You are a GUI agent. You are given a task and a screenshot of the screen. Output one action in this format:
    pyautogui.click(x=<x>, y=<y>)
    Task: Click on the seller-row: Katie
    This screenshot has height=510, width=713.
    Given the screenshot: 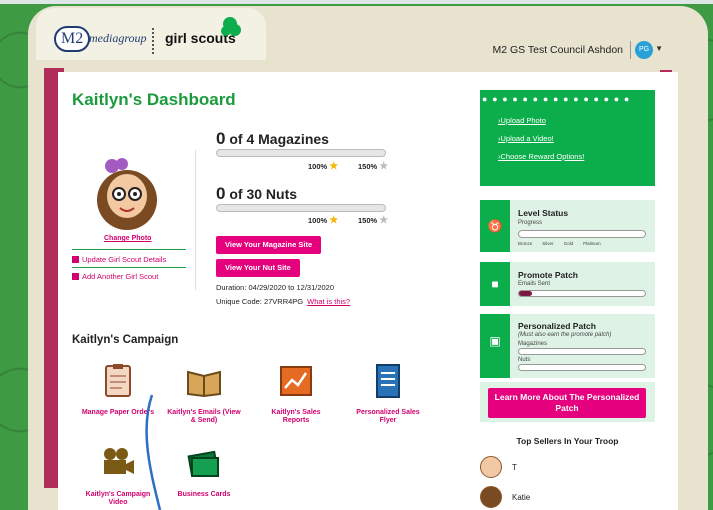 What is the action you would take?
    pyautogui.click(x=530, y=498)
    